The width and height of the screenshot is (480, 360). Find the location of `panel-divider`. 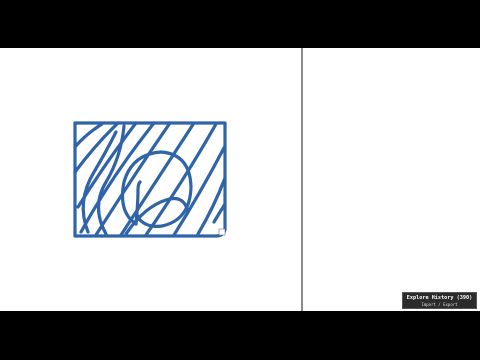

panel-divider is located at coordinates (302, 179).